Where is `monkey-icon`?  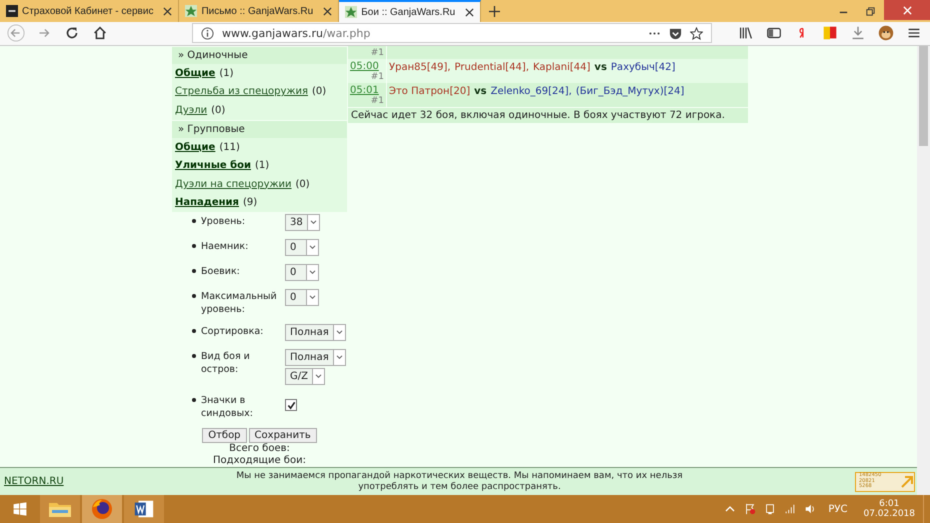 monkey-icon is located at coordinates (886, 33).